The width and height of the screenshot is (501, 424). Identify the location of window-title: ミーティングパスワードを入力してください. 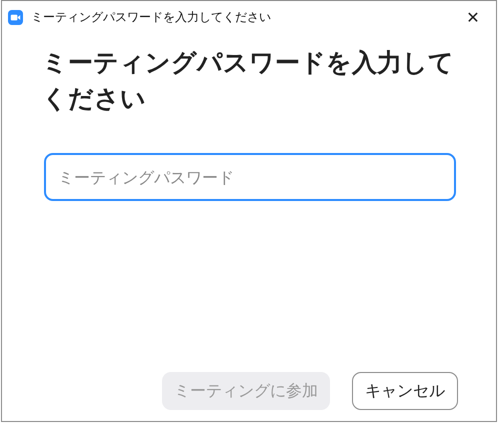
(151, 17).